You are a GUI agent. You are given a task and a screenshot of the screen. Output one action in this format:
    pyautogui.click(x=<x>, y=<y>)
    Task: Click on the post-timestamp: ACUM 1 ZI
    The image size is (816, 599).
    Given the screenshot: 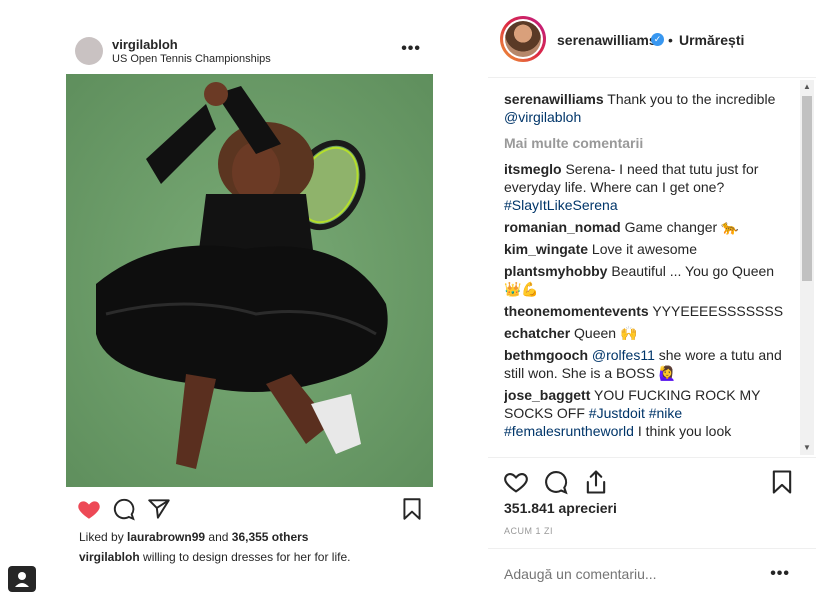 What is the action you would take?
    pyautogui.click(x=528, y=531)
    